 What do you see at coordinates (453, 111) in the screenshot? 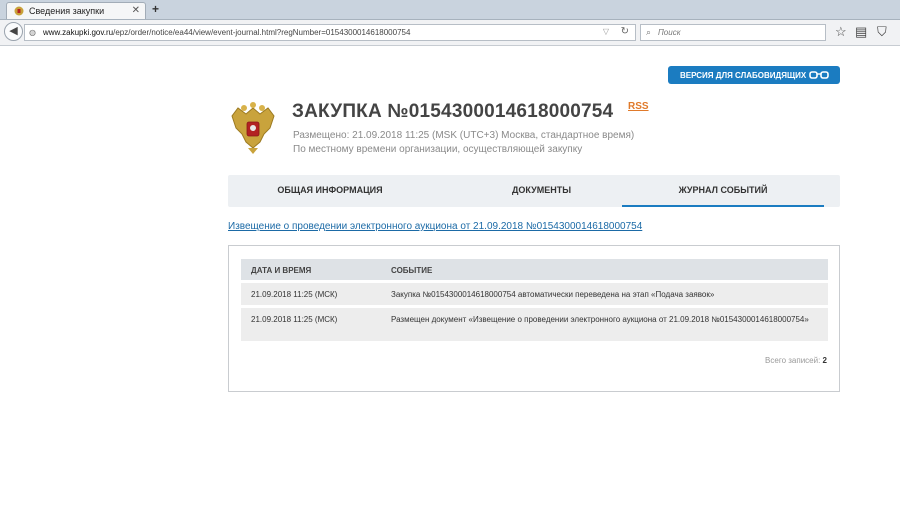
I see `page-title: ЗАКУПКА №0154300014618000754` at bounding box center [453, 111].